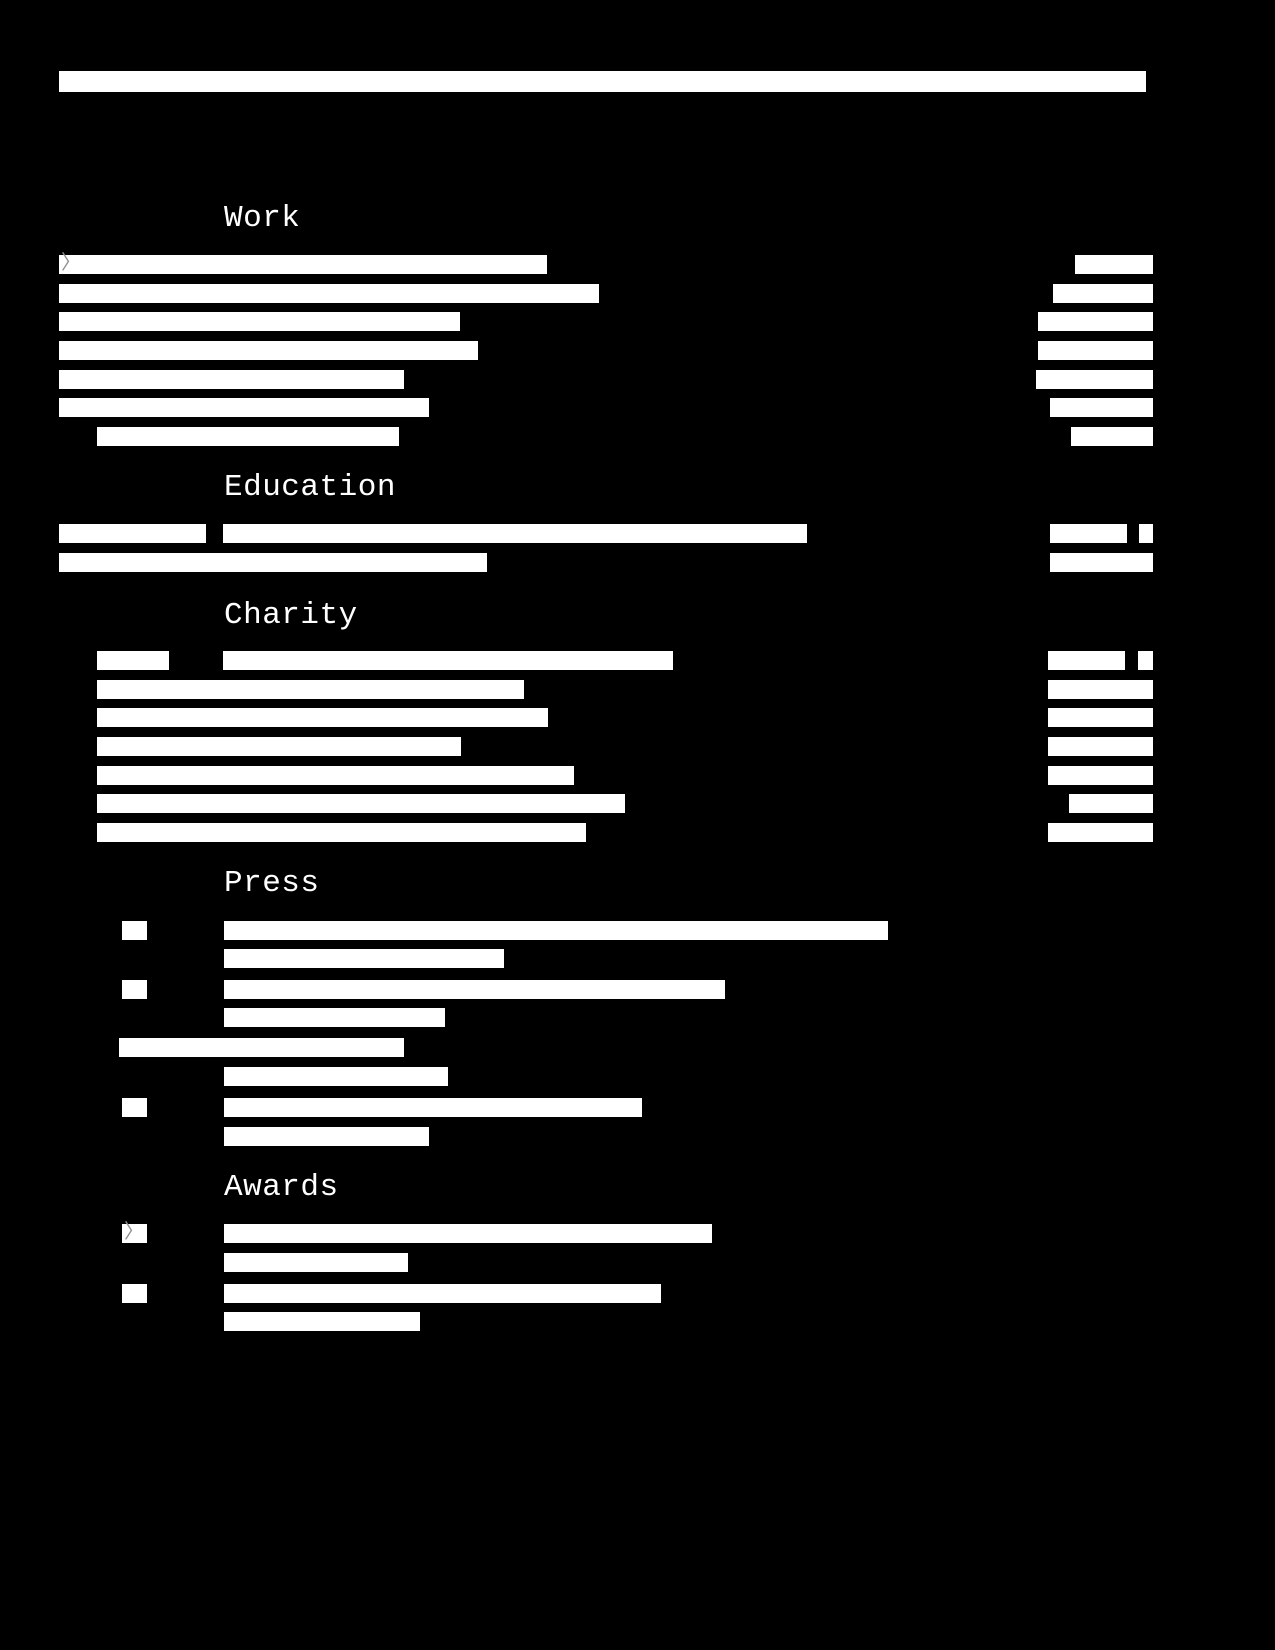 This screenshot has width=1275, height=1650. What do you see at coordinates (272, 883) in the screenshot?
I see `section-heading-press: Press` at bounding box center [272, 883].